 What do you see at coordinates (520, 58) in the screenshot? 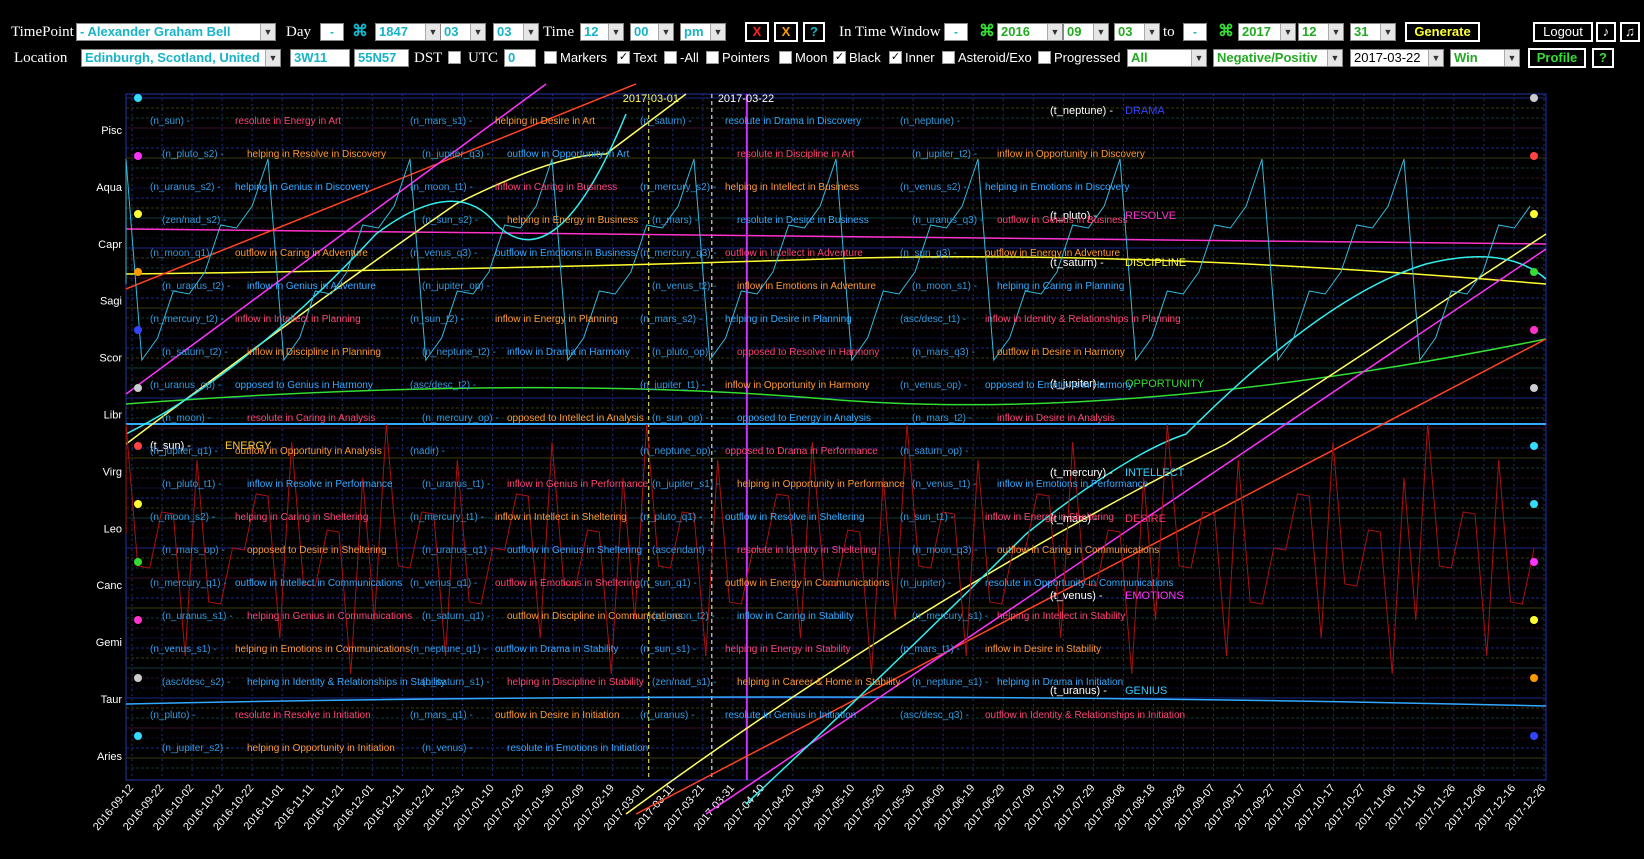
I see `utc-input: 0` at bounding box center [520, 58].